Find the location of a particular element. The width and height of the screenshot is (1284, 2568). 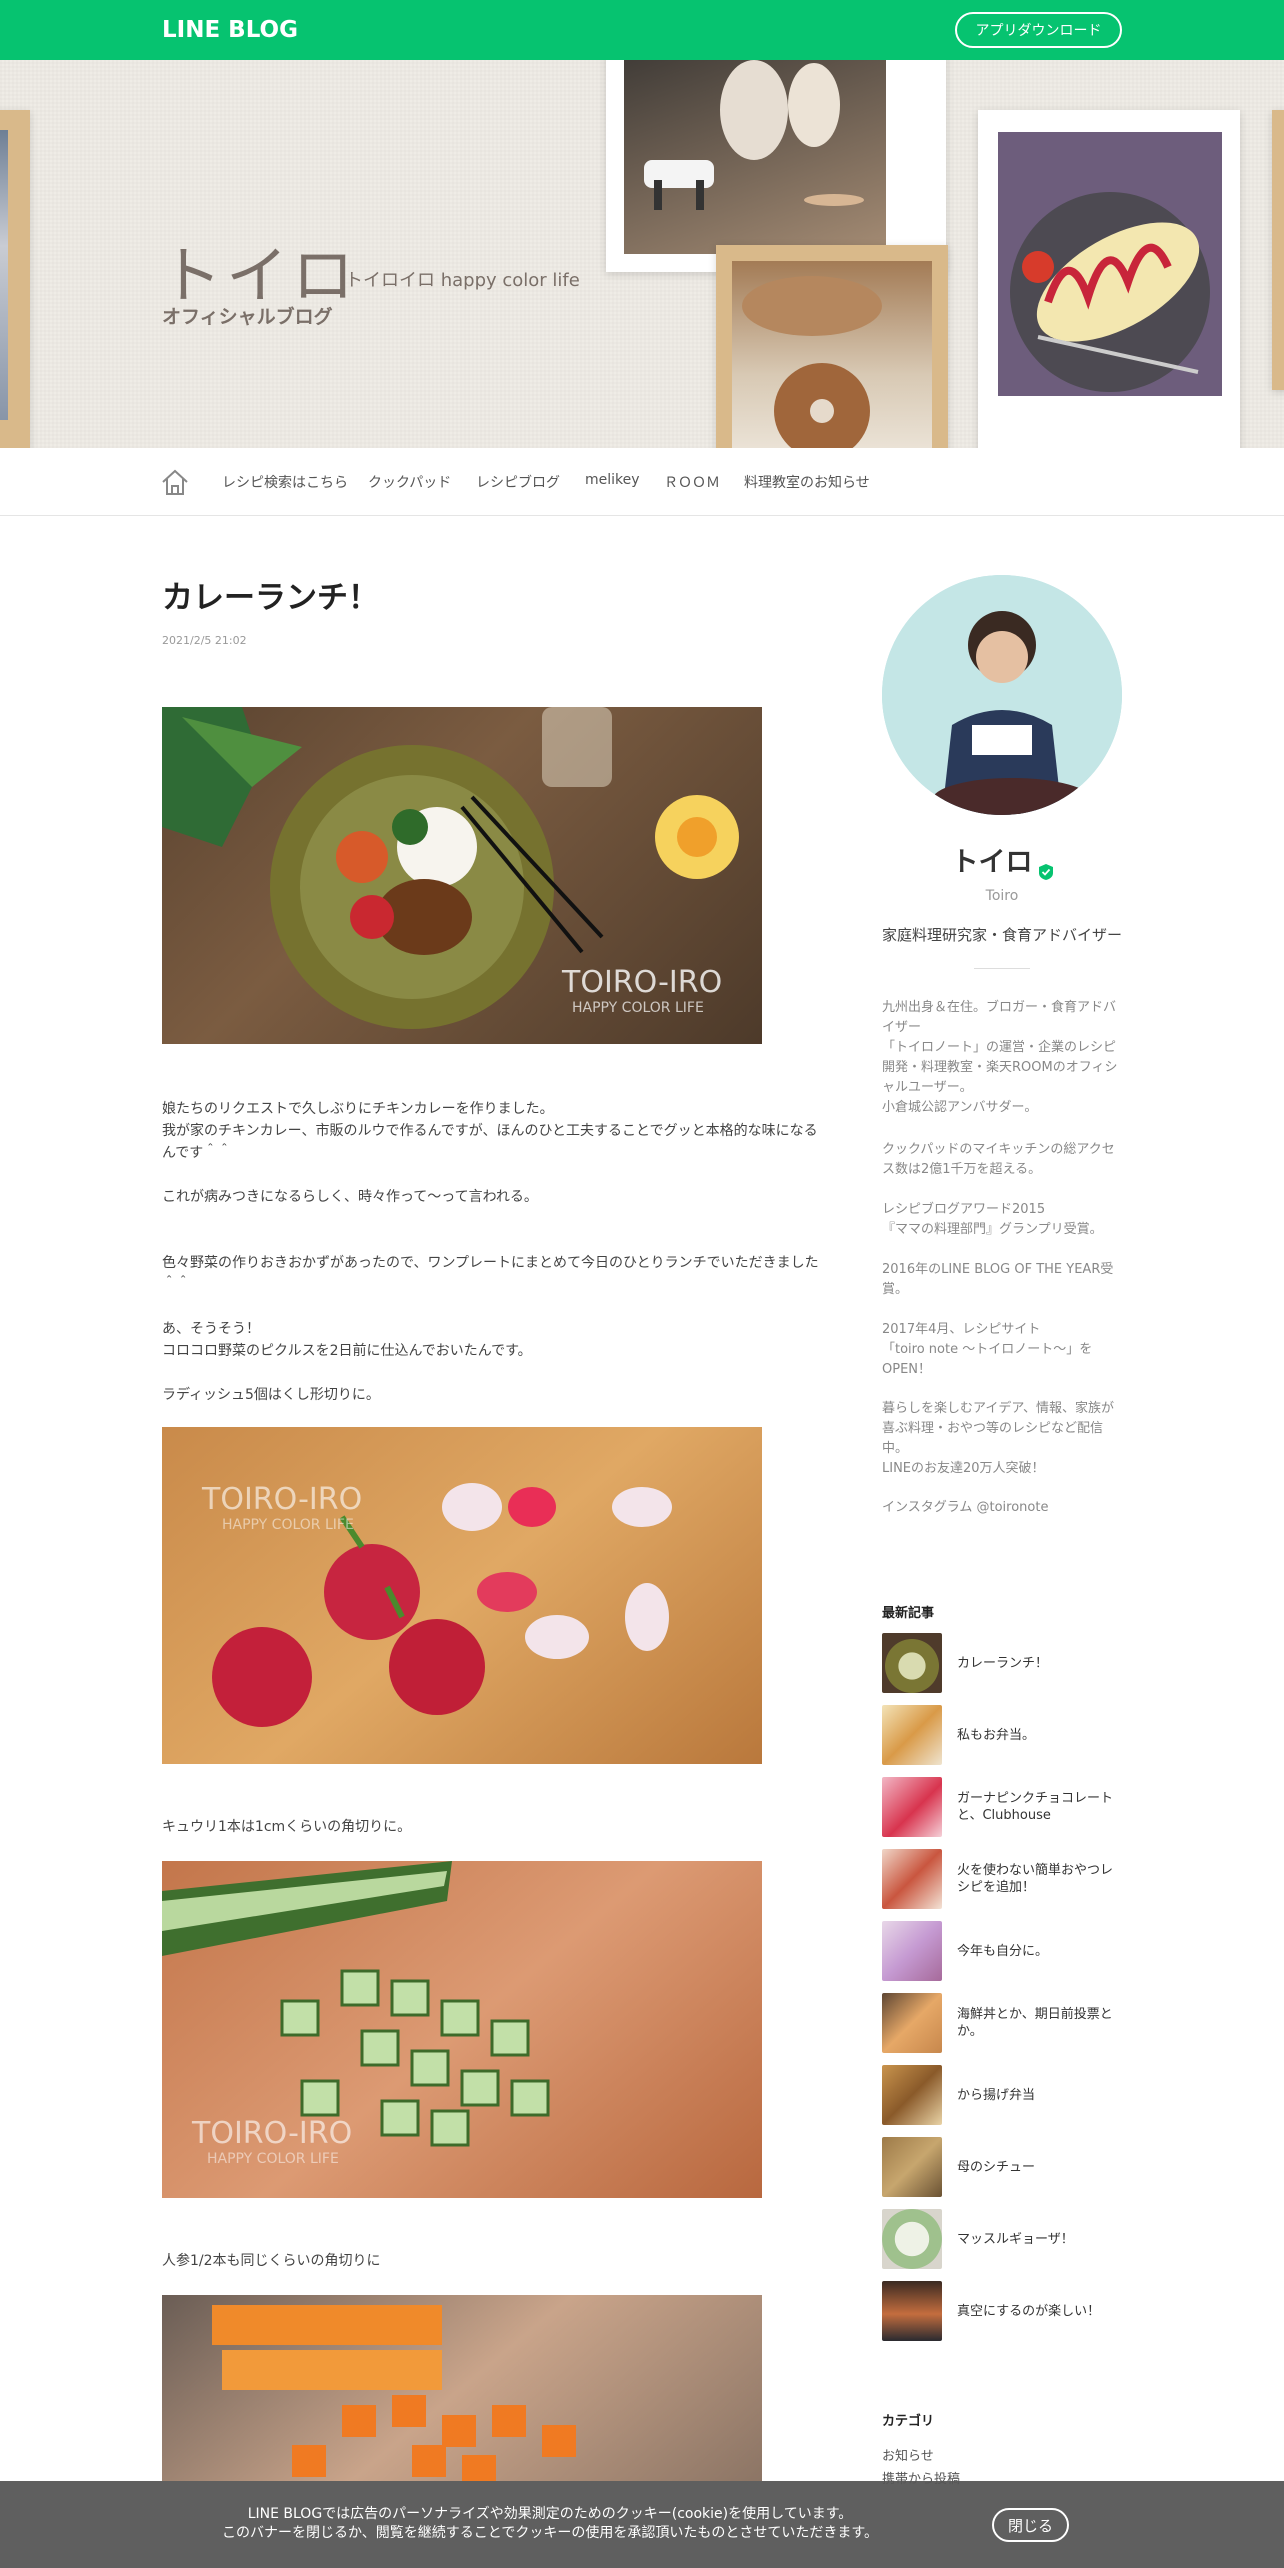

bio-paragraph-3: レシピブログアワード2015 『ママの料理部門』グランプリ受賞。 is located at coordinates (992, 1219).